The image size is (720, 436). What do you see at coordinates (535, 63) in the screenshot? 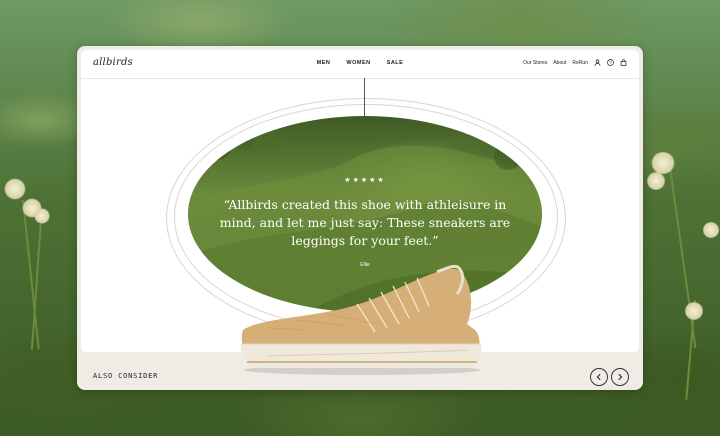
I see `nav-link-our-stores: Our Stores` at bounding box center [535, 63].